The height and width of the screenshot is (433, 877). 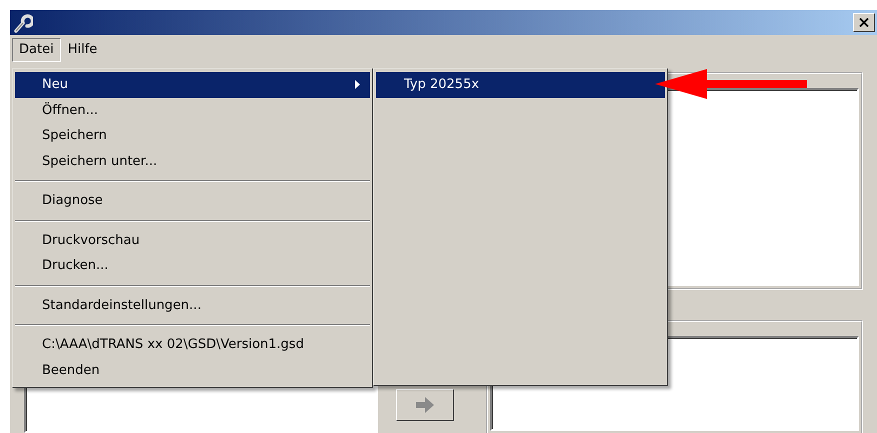 I want to click on menu-bar-item: Datei, so click(x=36, y=50).